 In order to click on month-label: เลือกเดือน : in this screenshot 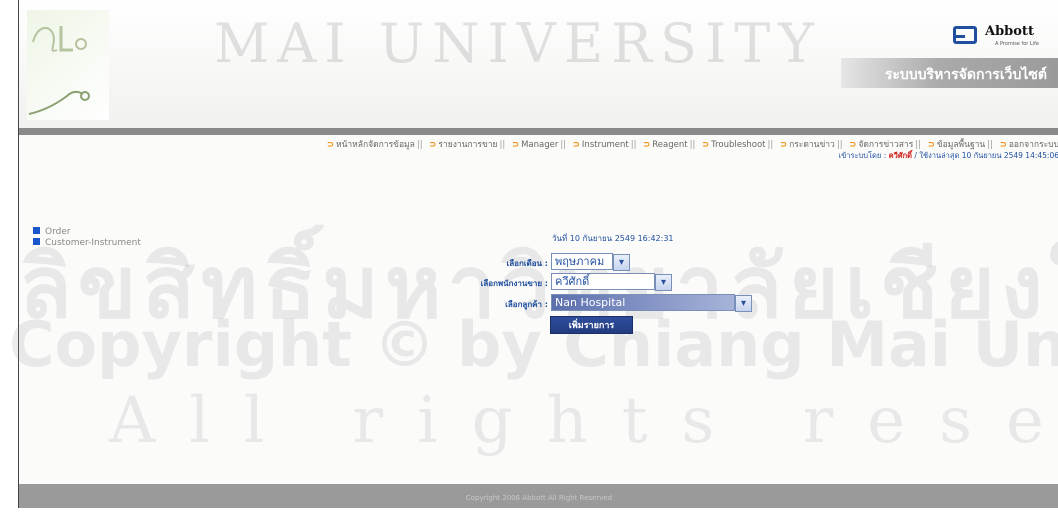, I will do `click(527, 263)`.